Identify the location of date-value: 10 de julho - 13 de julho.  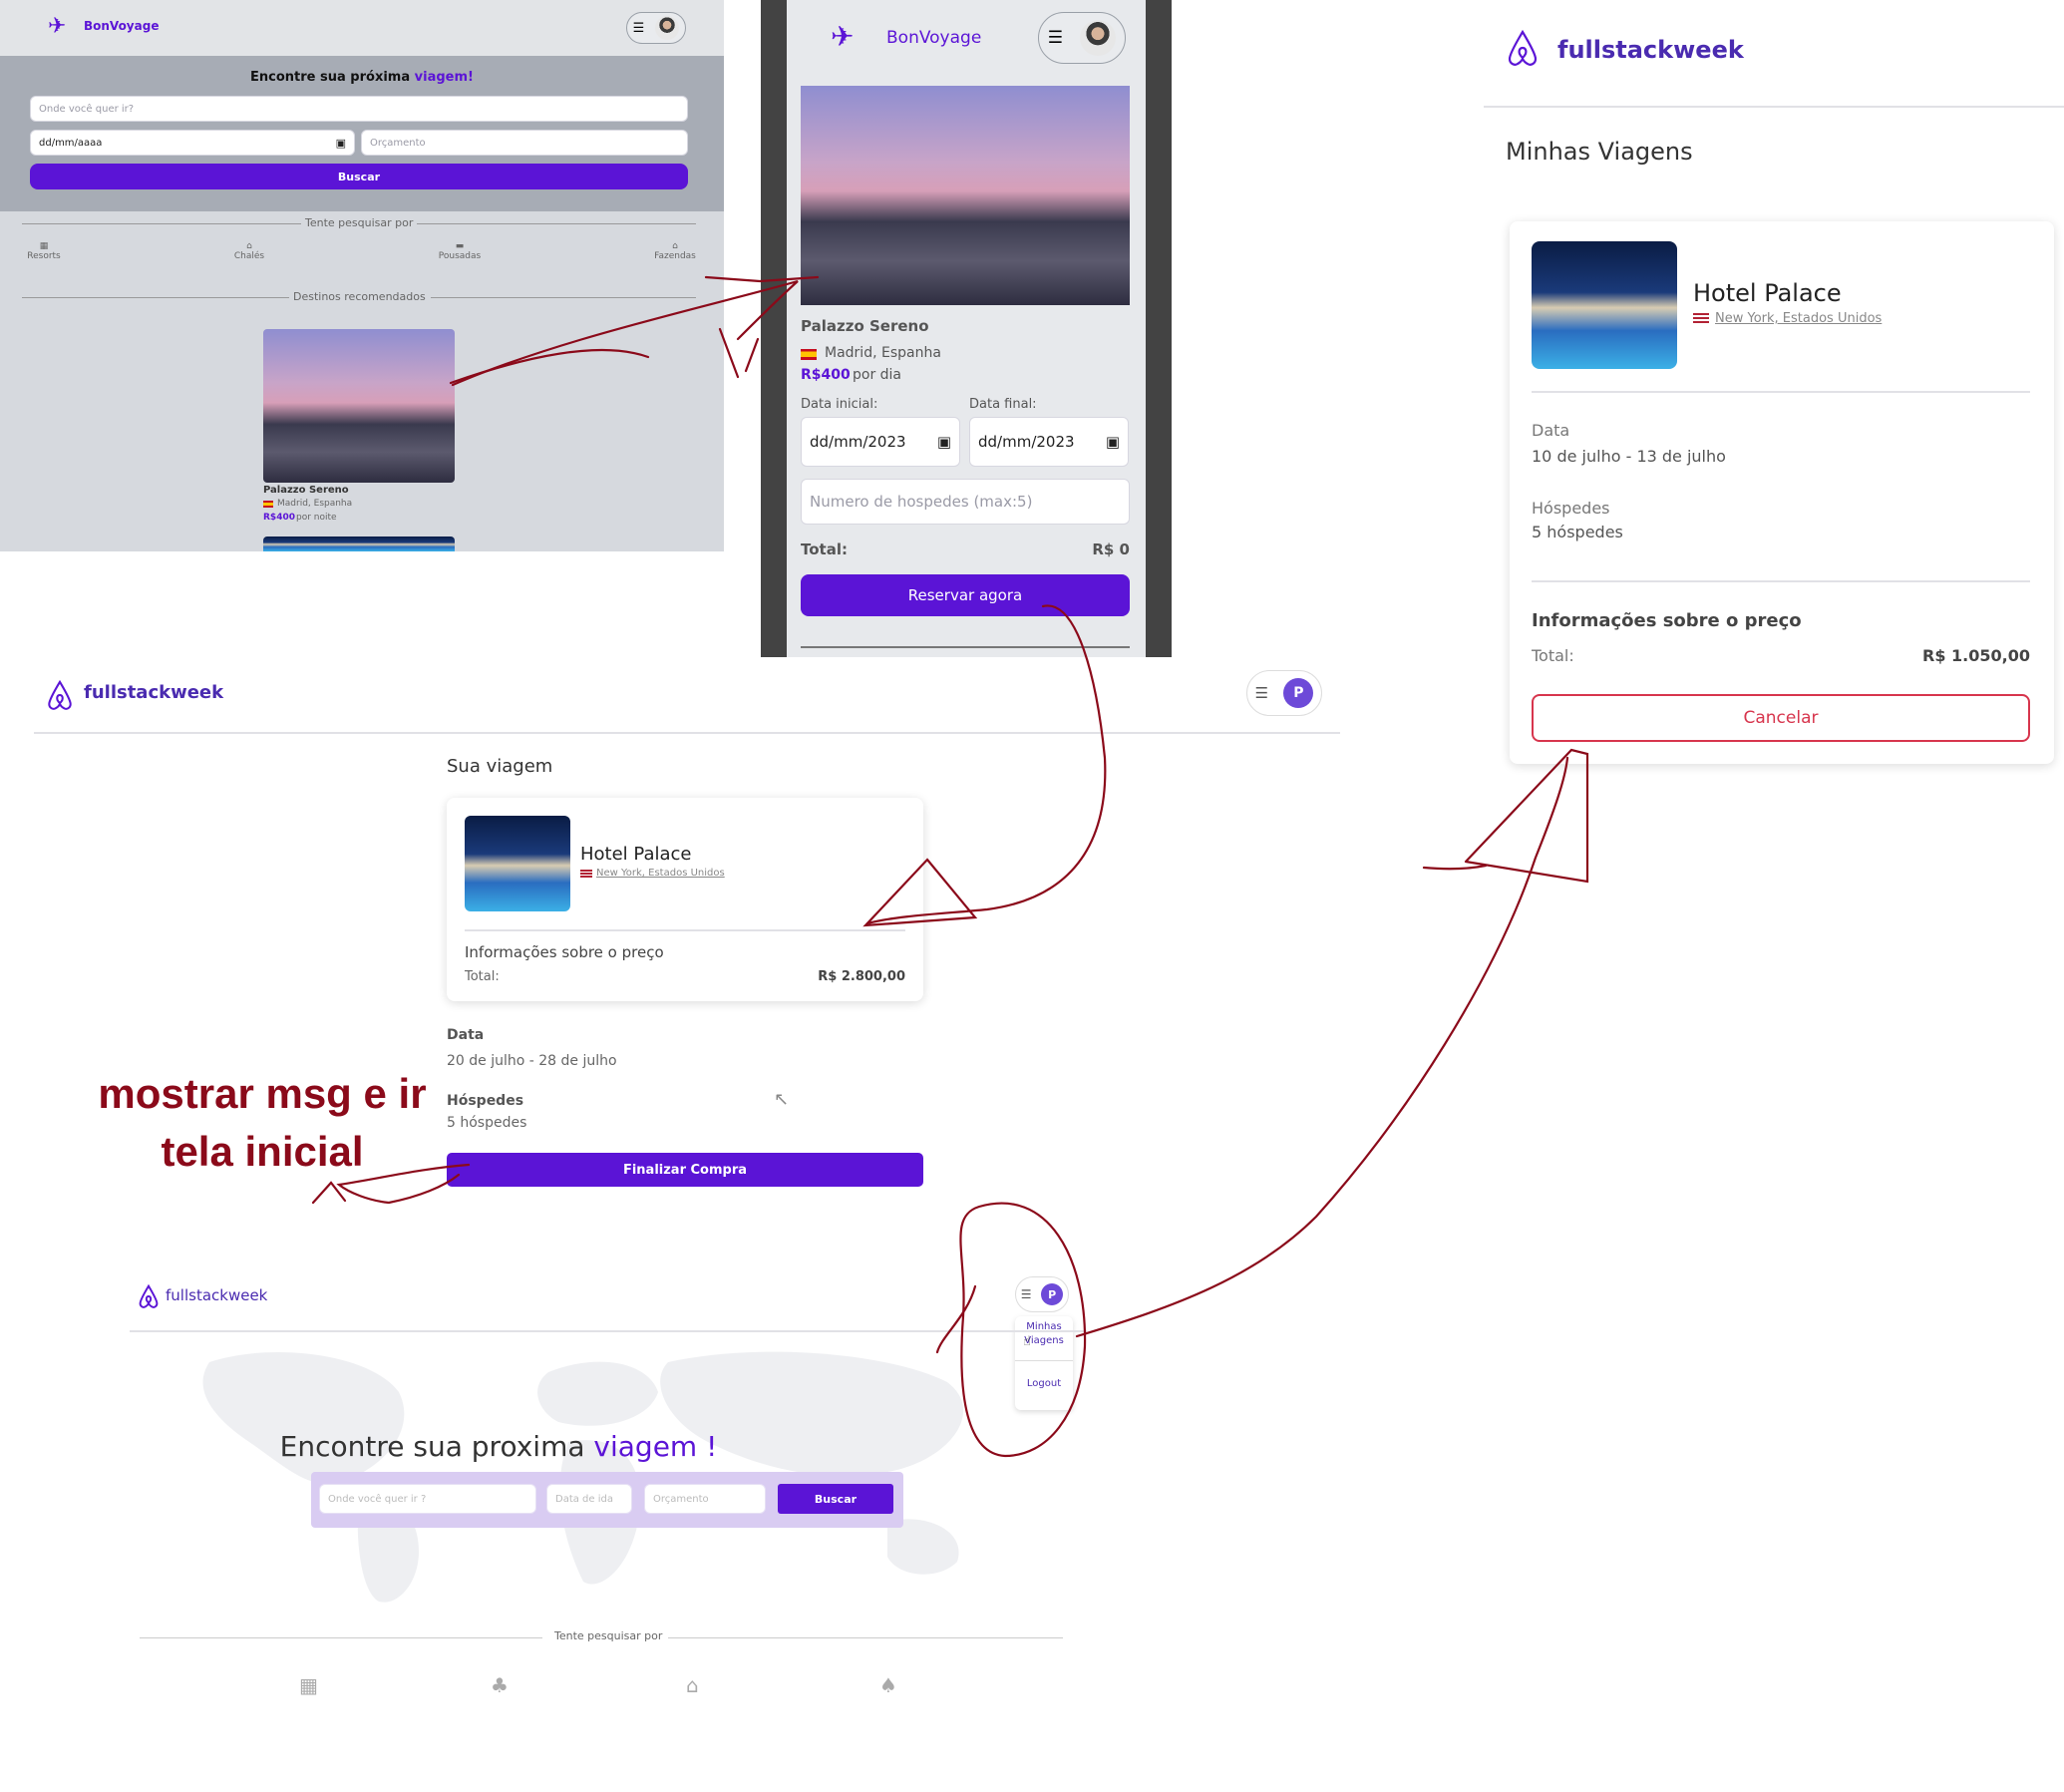
(1629, 456).